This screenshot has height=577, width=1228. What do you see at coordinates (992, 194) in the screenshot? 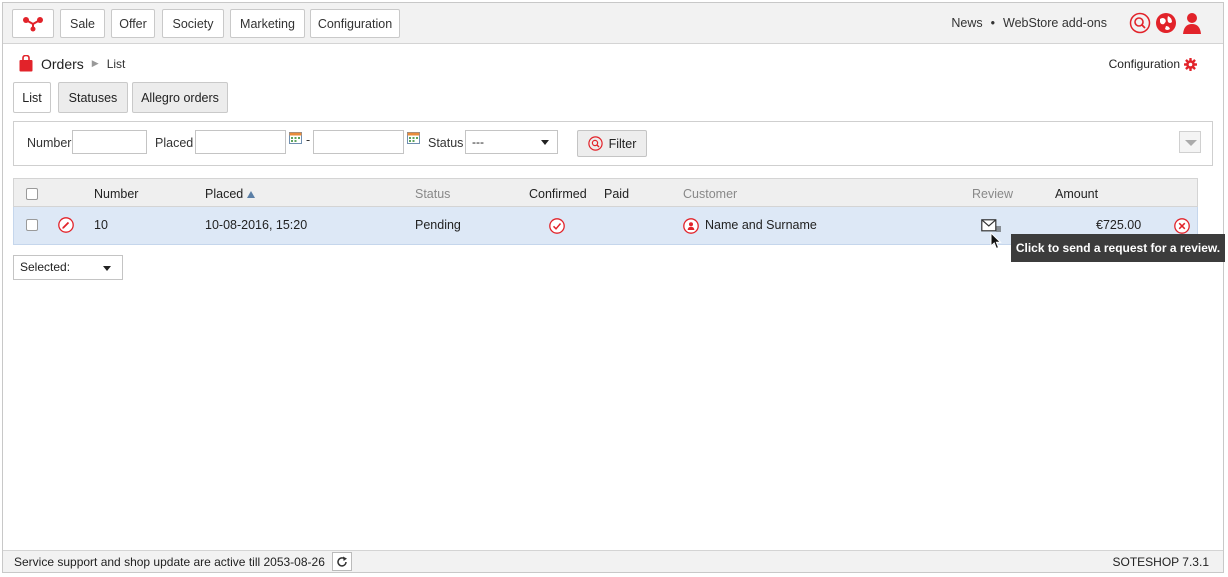
I see `column-review: Review` at bounding box center [992, 194].